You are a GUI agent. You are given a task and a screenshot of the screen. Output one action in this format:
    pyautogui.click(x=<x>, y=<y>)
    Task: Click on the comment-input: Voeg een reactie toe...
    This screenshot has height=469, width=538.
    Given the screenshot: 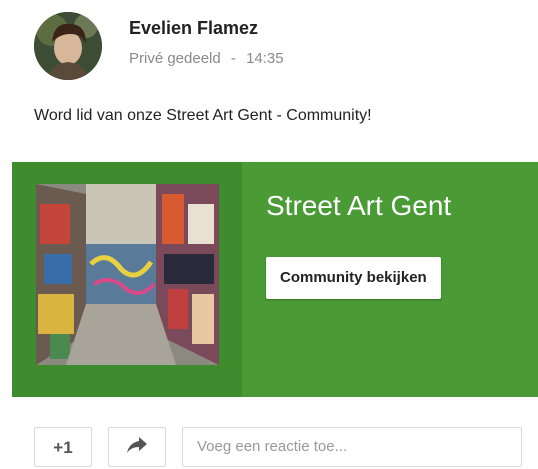 What is the action you would take?
    pyautogui.click(x=352, y=447)
    